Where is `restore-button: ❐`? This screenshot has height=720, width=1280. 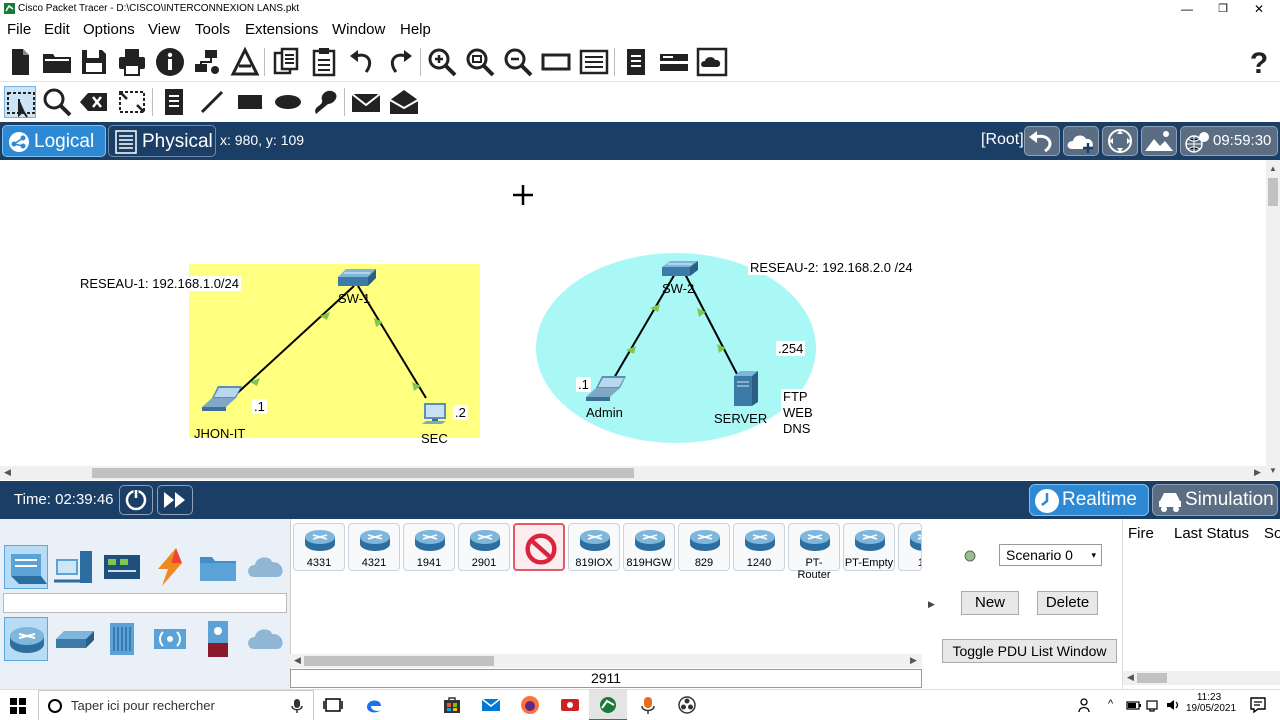
restore-button: ❐ is located at coordinates (1223, 9).